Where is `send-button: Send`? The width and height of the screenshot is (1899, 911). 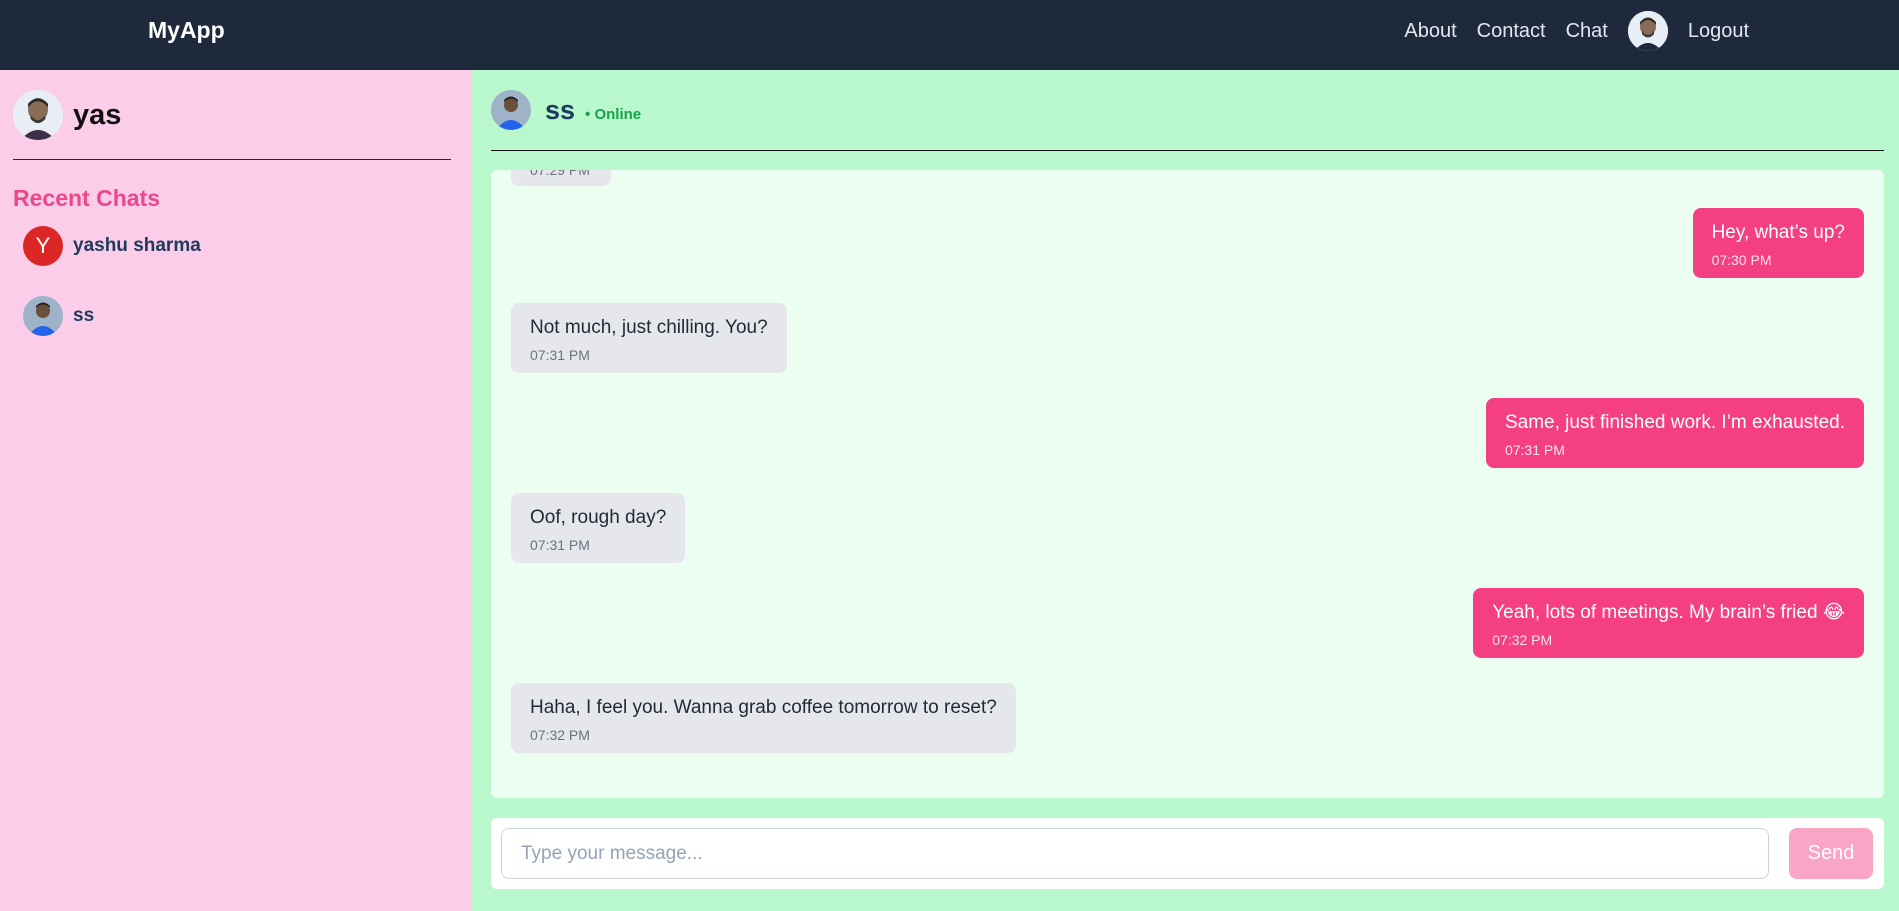 send-button: Send is located at coordinates (1831, 853).